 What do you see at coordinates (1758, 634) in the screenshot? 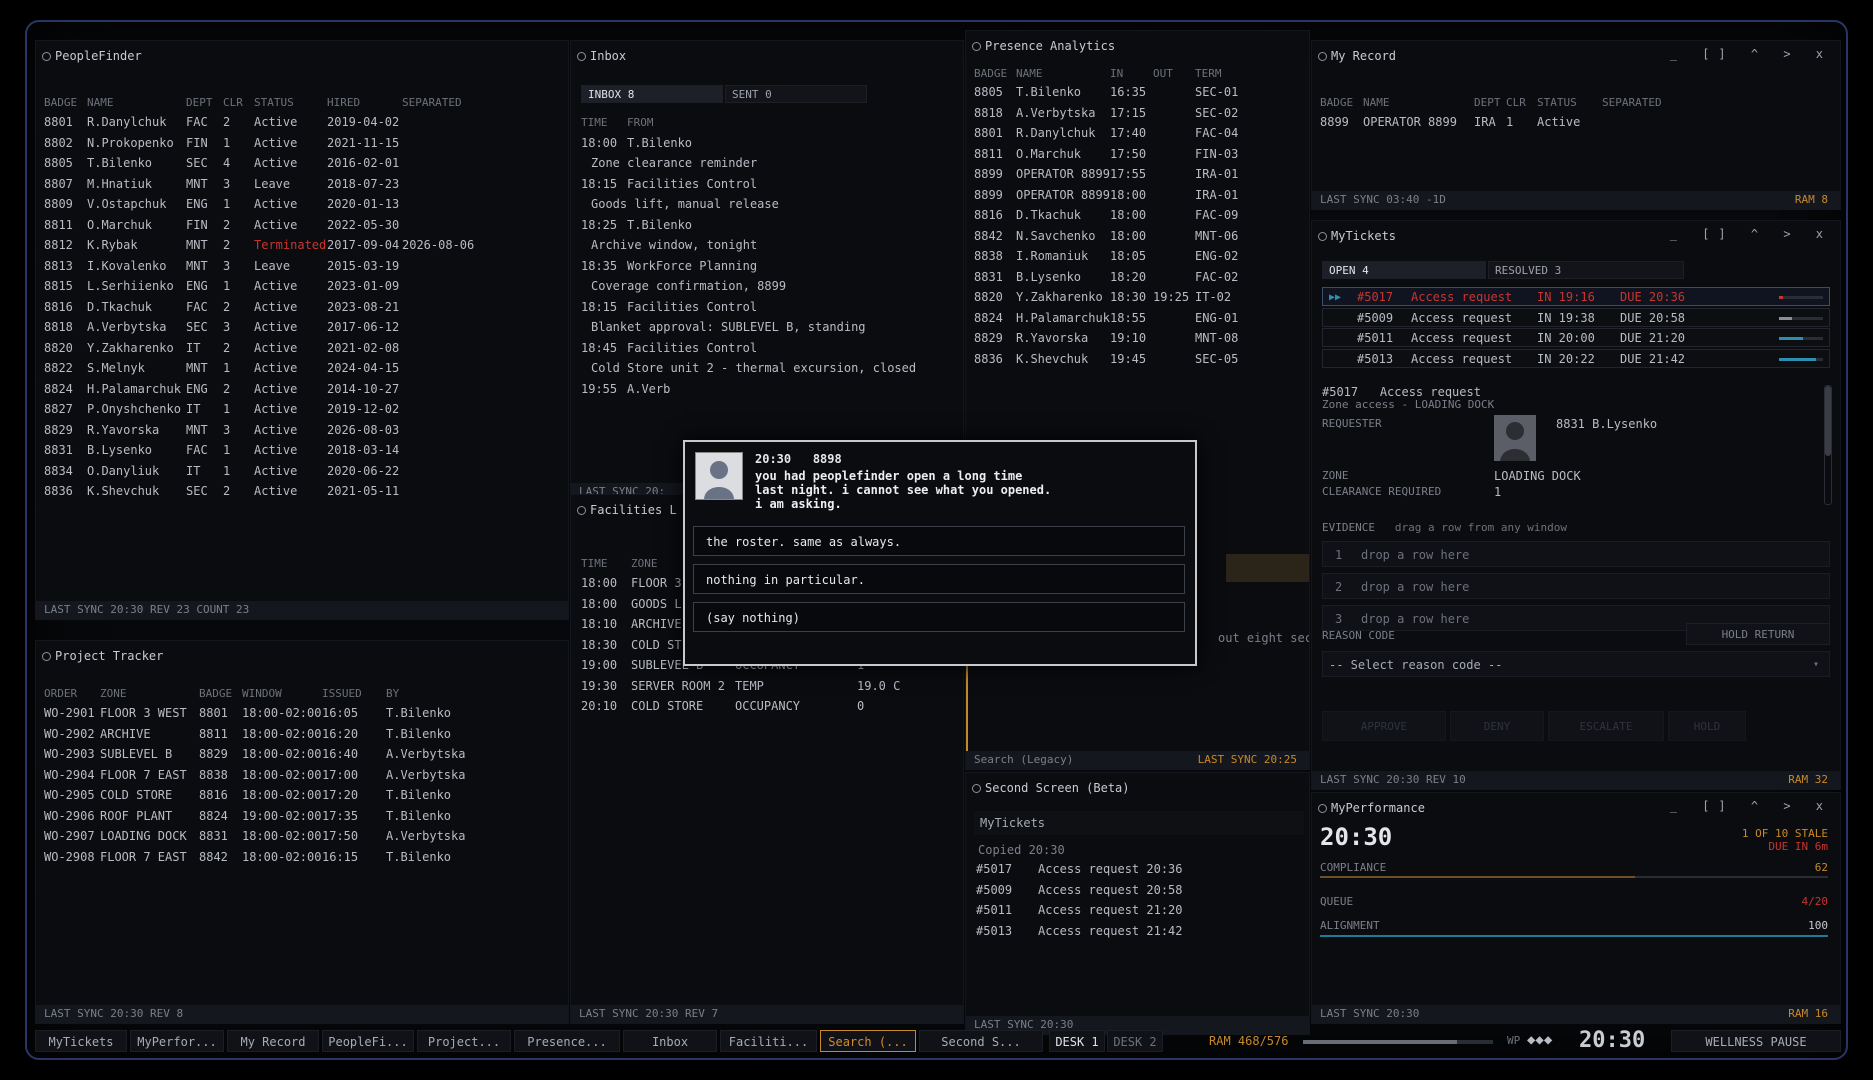
I see `hold-return-button: HOLD RETURN` at bounding box center [1758, 634].